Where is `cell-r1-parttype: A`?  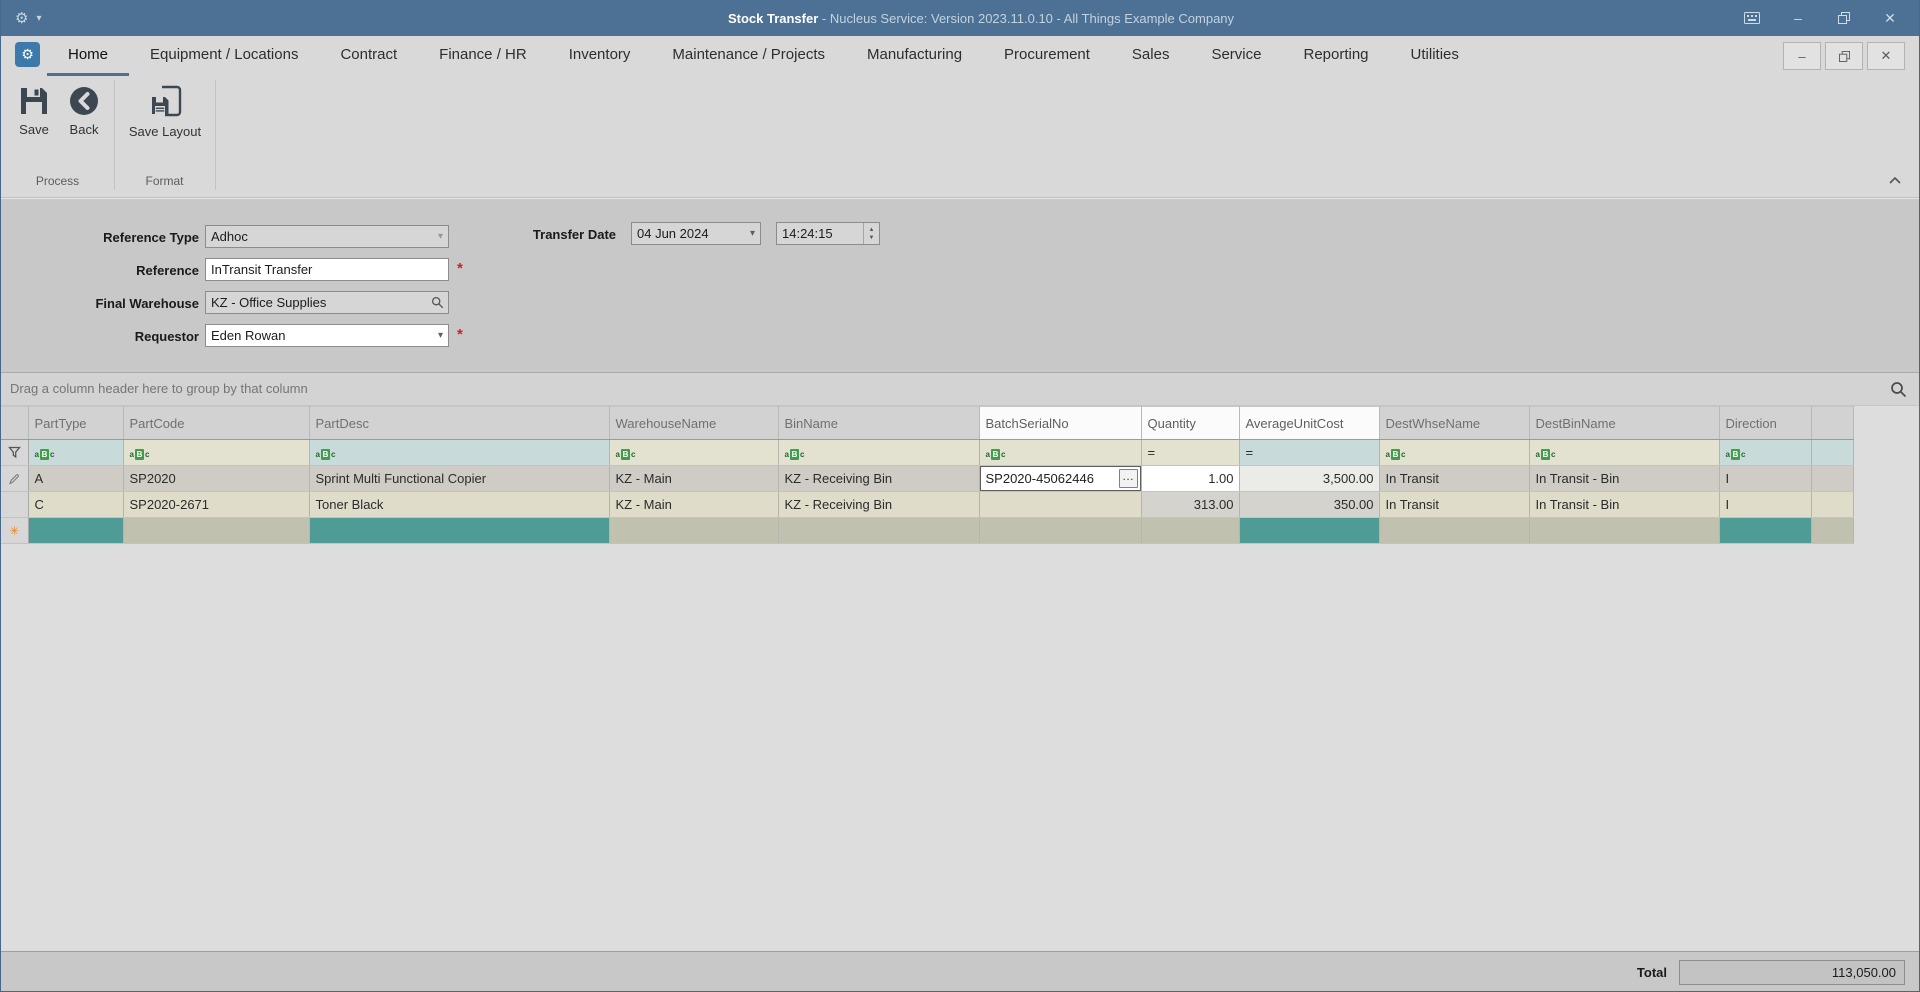
cell-r1-parttype: A is located at coordinates (76, 478).